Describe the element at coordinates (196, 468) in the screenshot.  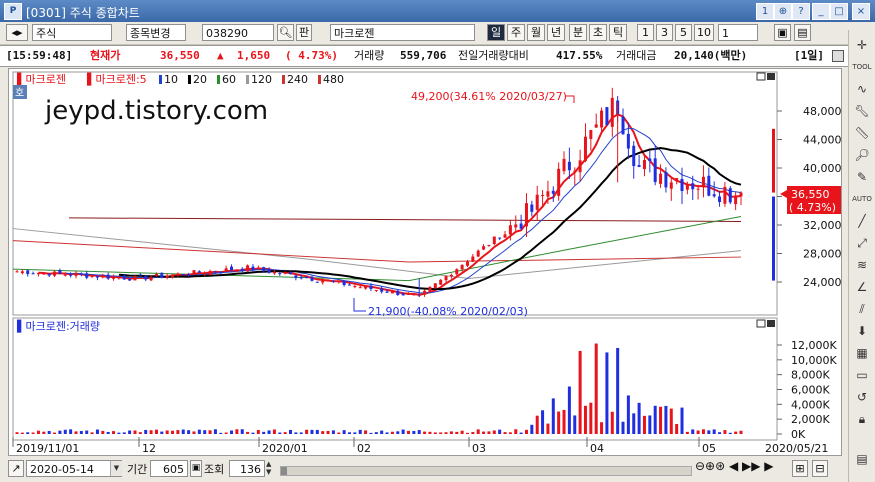
I see `lookup-checkbox: ▣` at that location.